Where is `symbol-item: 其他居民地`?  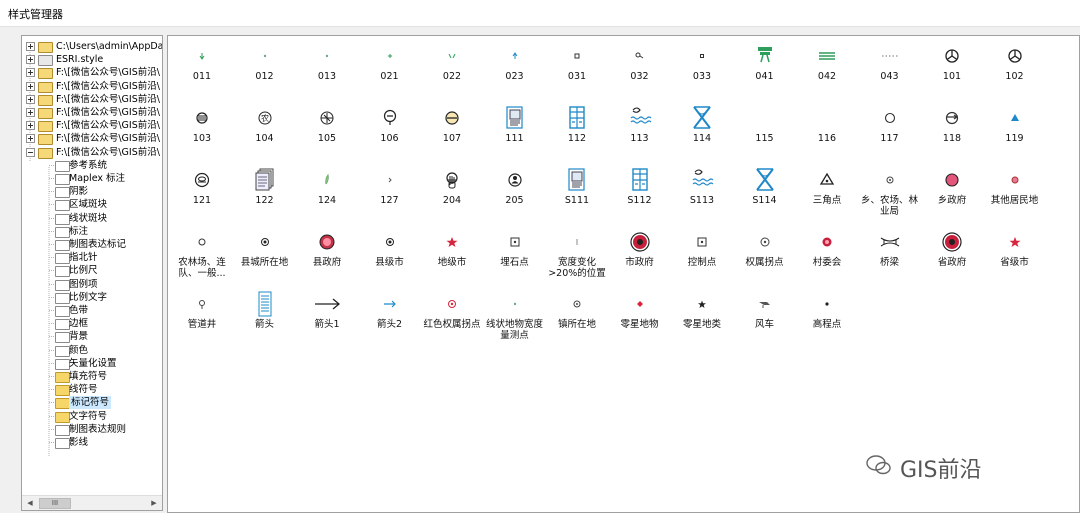 symbol-item: 其他居民地 is located at coordinates (1015, 194).